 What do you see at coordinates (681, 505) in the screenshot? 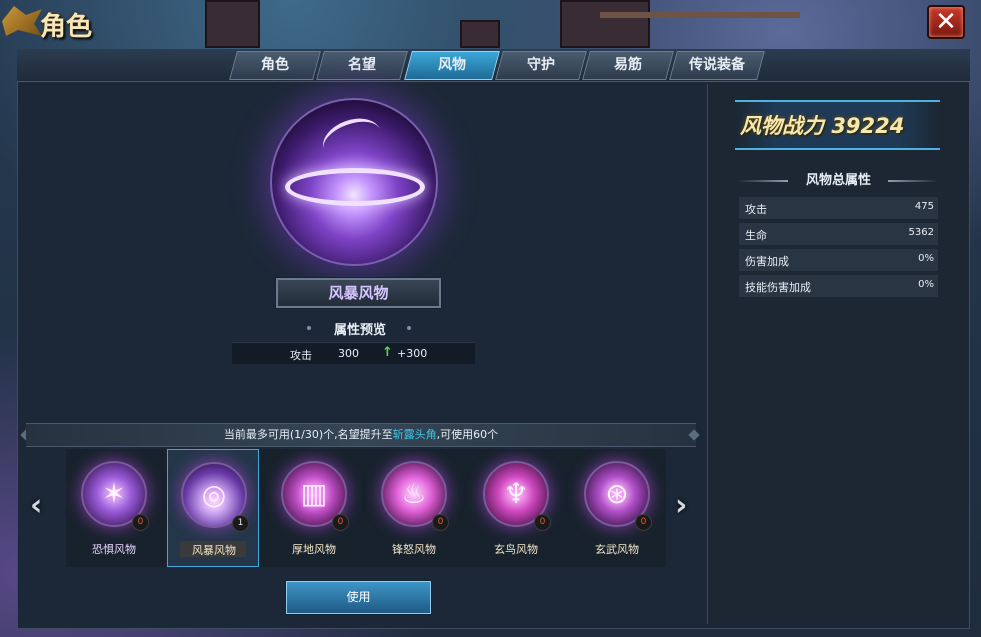
I see `carousel-next-arrow: ›` at bounding box center [681, 505].